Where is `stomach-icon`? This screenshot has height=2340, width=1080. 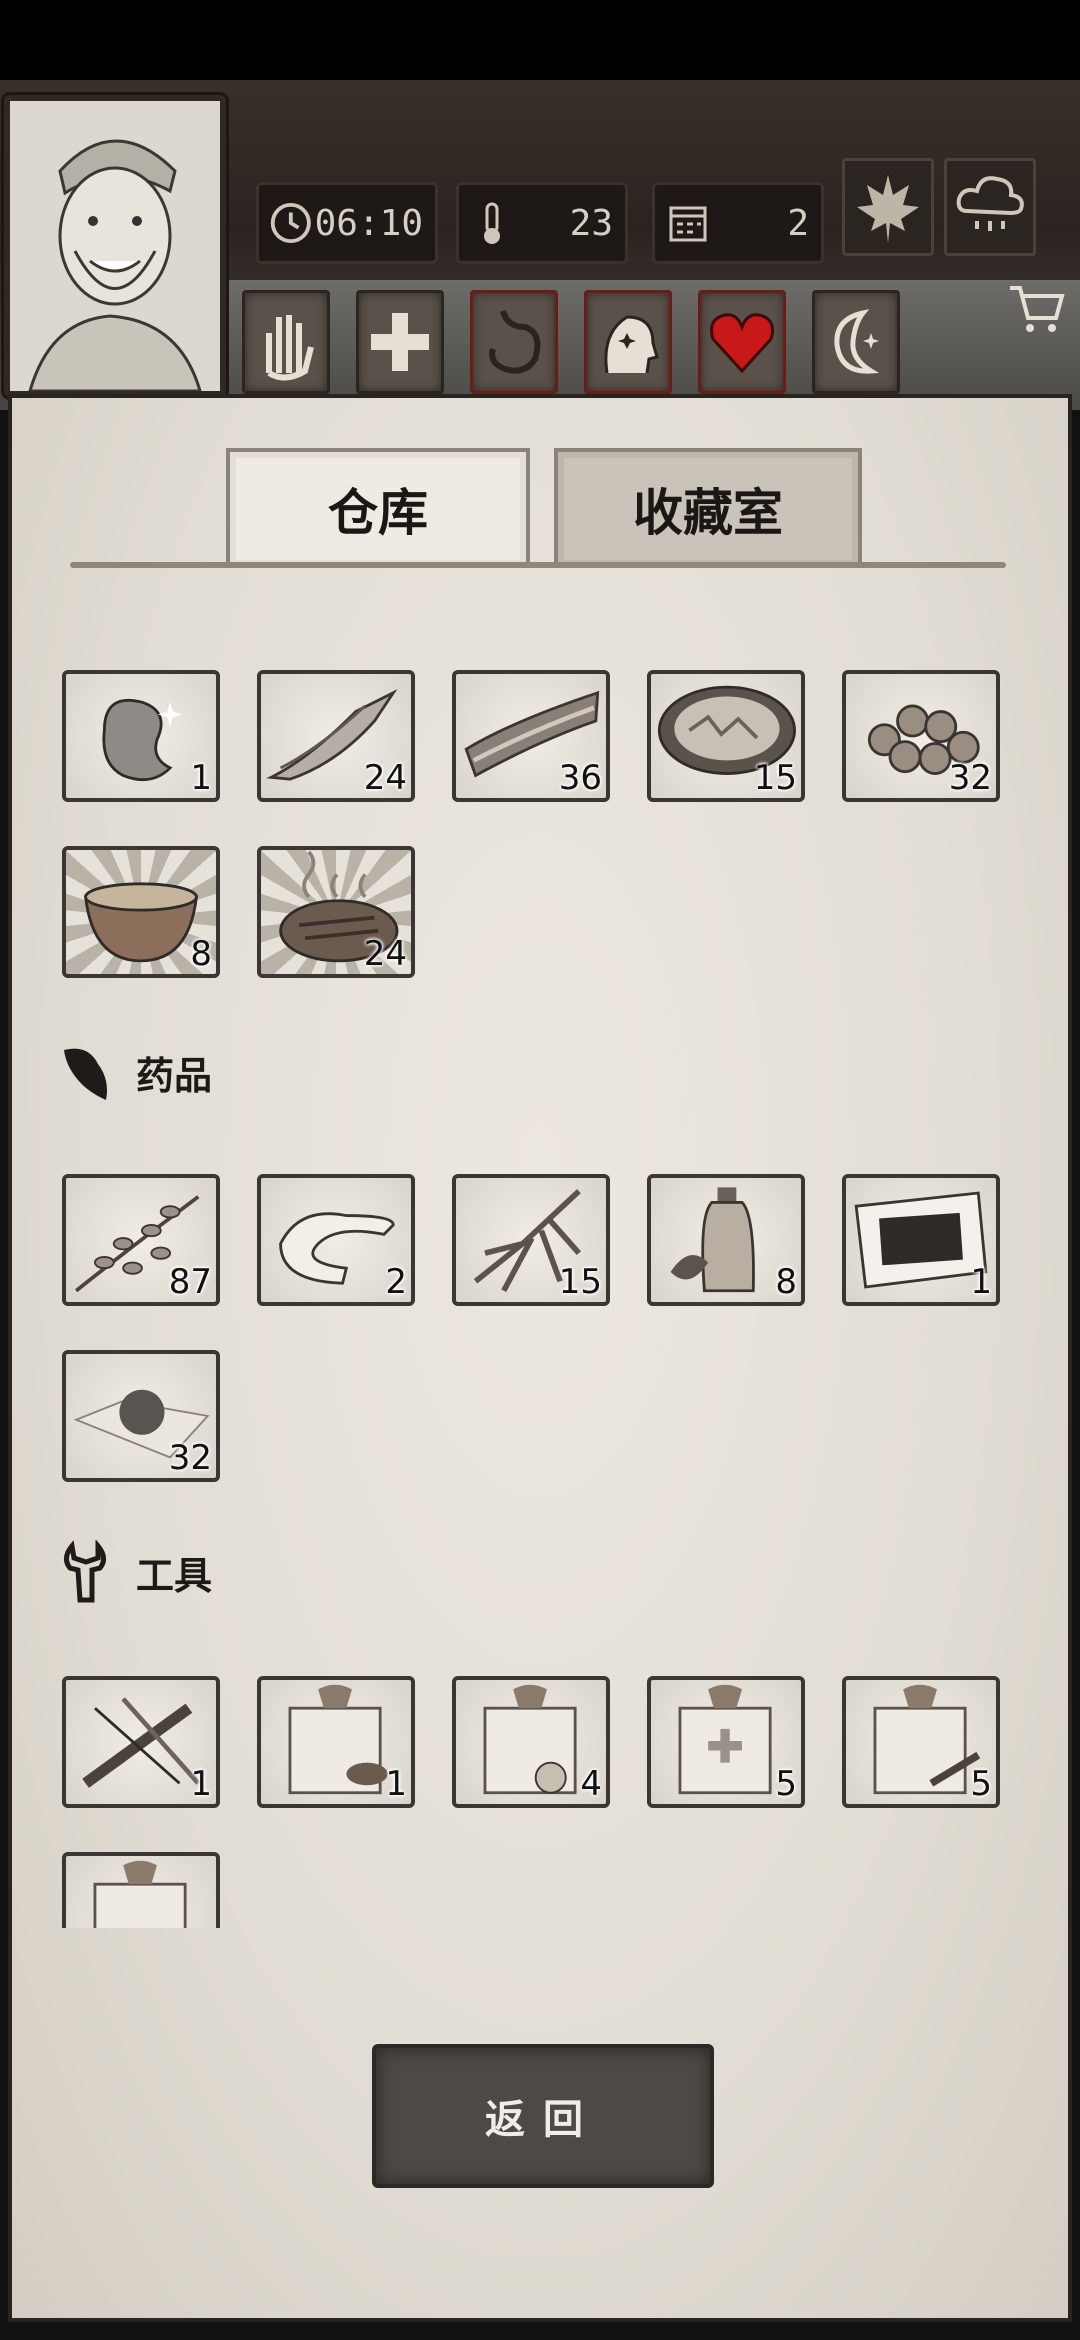
stomach-icon is located at coordinates (515, 342).